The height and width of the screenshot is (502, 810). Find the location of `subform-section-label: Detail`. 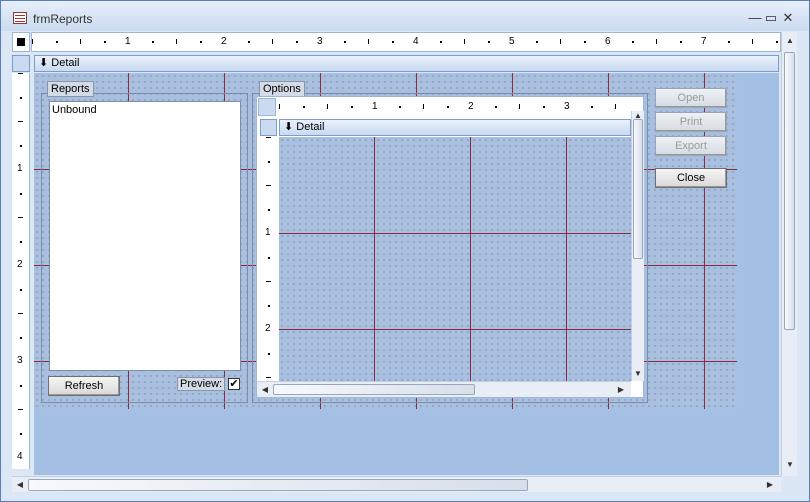

subform-section-label: Detail is located at coordinates (310, 127).